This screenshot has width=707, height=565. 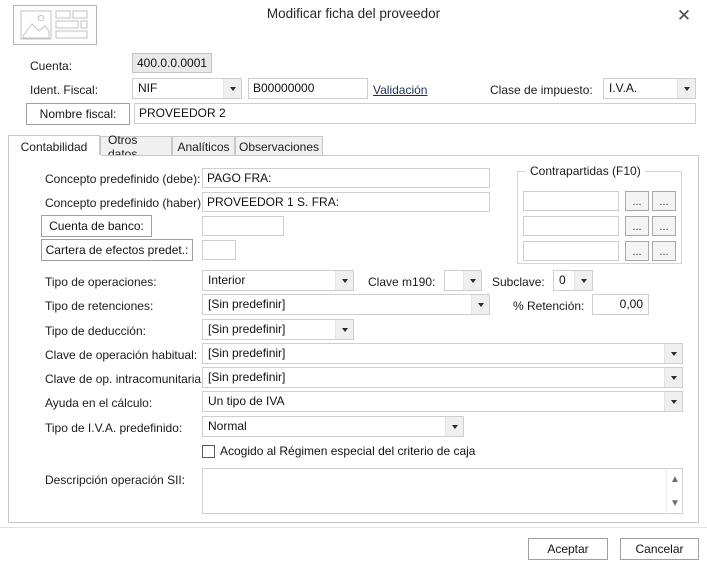 I want to click on ident-fiscal-number-field: B00000000, so click(x=308, y=88).